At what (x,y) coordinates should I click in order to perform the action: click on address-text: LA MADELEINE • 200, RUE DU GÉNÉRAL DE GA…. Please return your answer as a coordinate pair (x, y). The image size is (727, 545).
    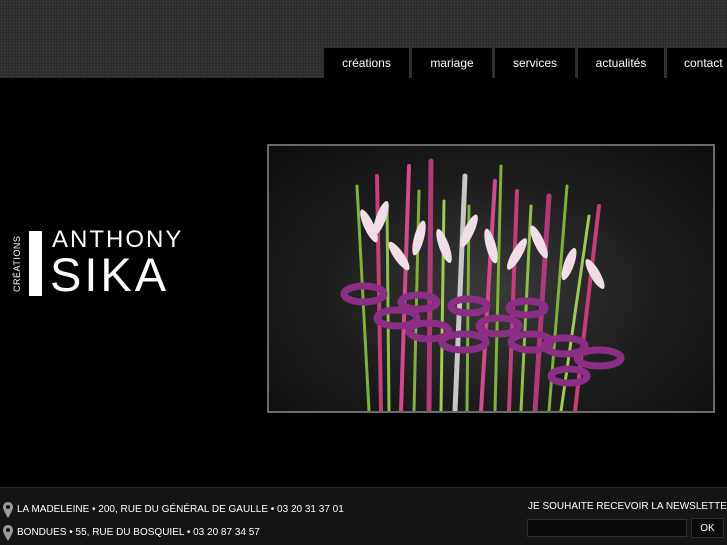
    Looking at the image, I should click on (180, 509).